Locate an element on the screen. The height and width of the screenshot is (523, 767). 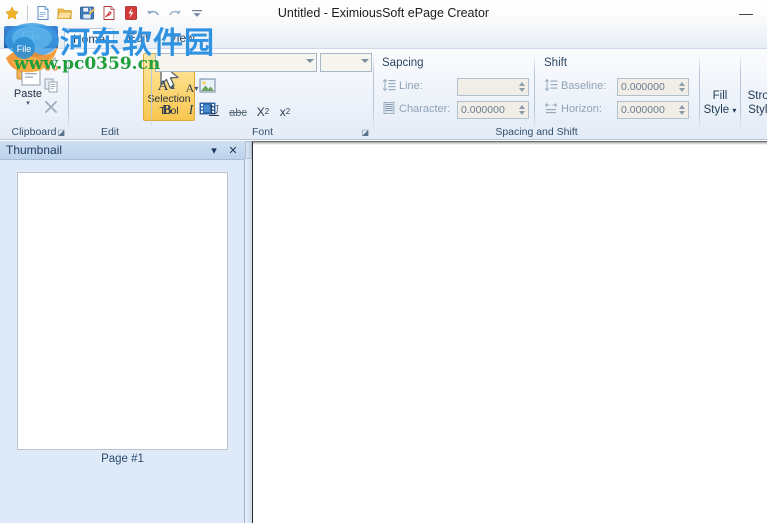
grow-font-label: A is located at coordinates (163, 86).